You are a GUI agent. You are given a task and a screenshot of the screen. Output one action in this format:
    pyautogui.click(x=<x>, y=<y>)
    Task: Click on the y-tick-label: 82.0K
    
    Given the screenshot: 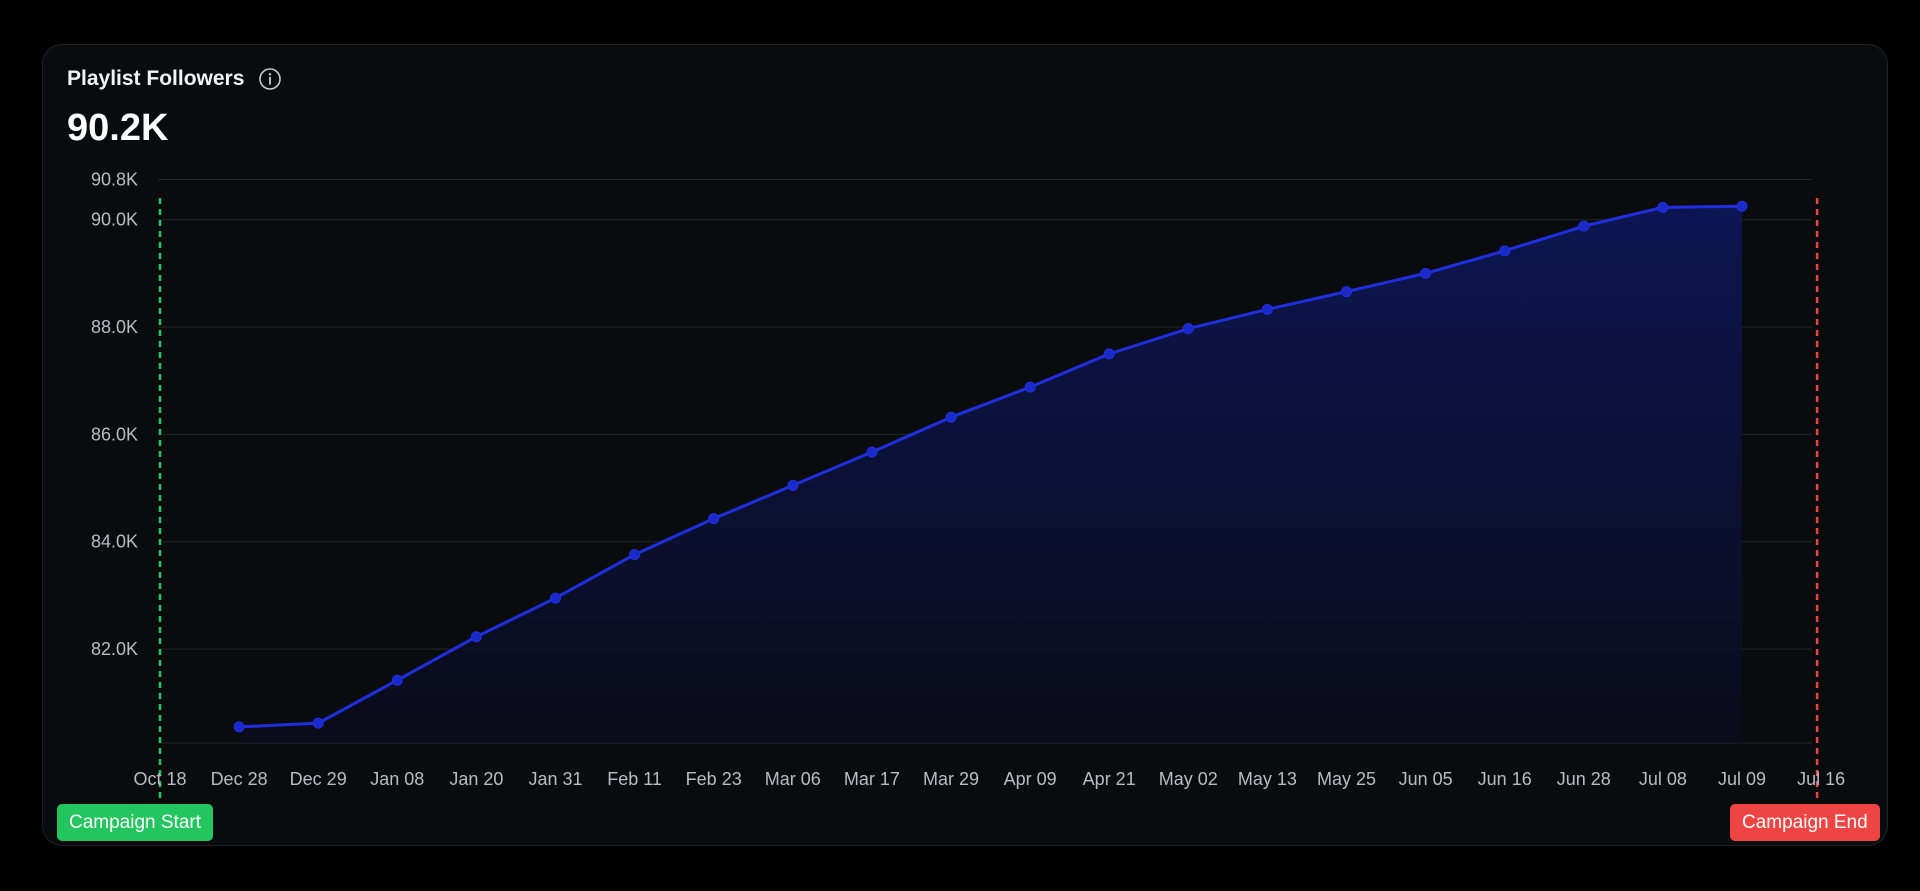 What is the action you would take?
    pyautogui.click(x=114, y=649)
    